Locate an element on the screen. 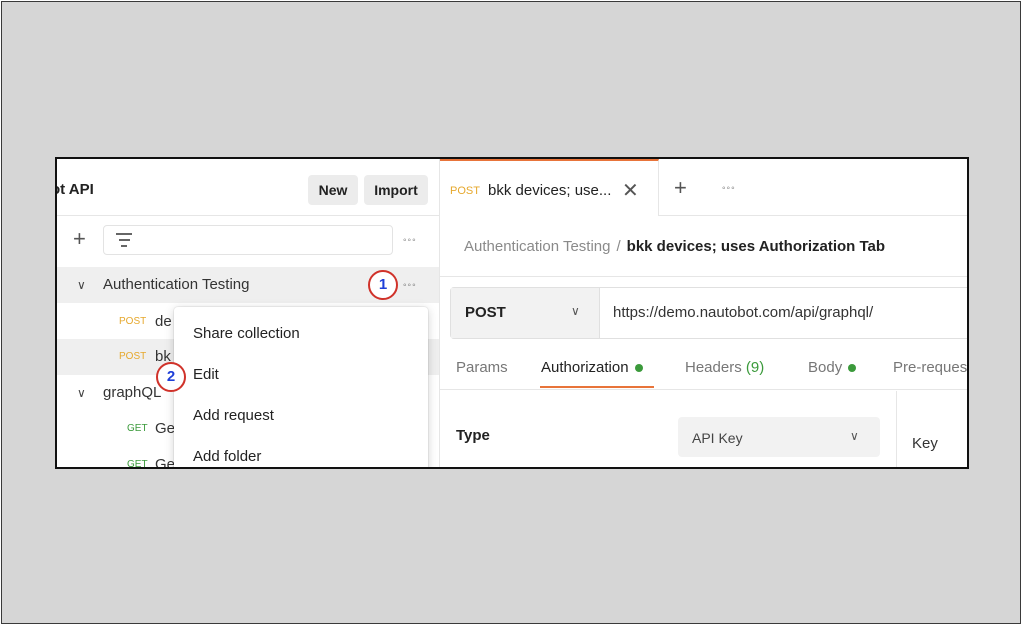  url-input: https://demo.nautobot.com/api/graphql/ is located at coordinates (743, 312).